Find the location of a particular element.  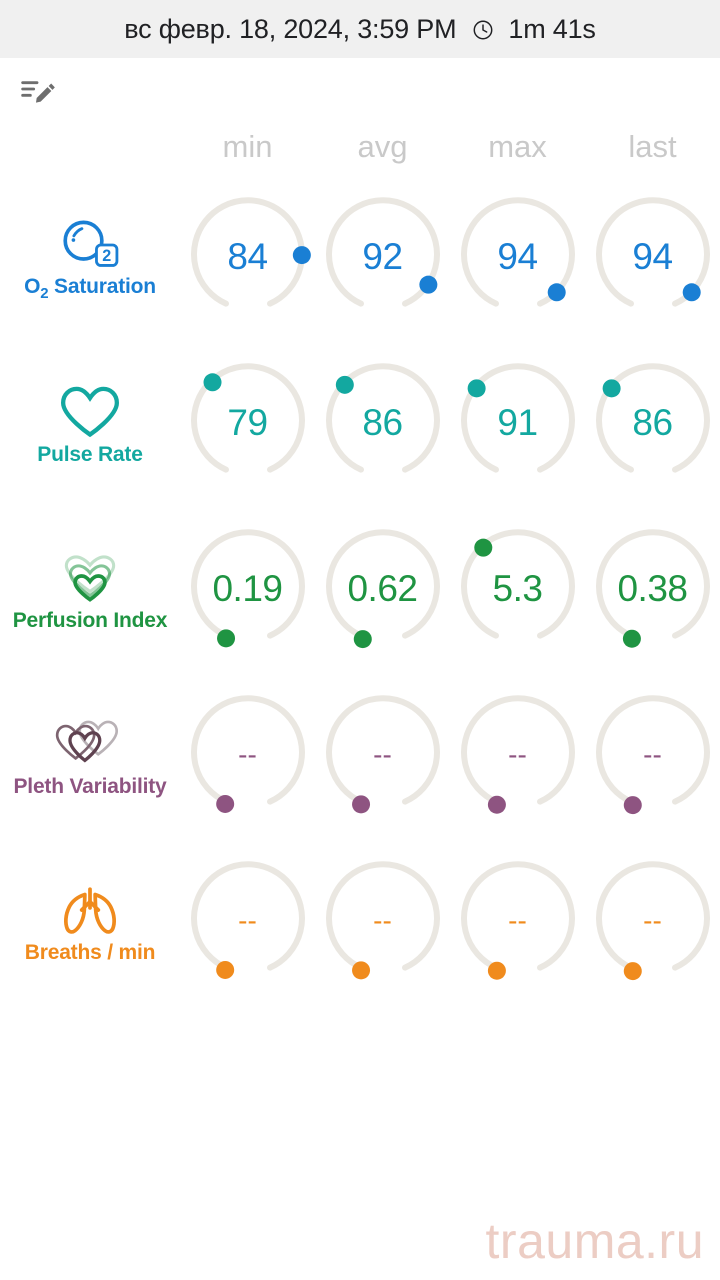

gauge-perfusion-max: 5.3 is located at coordinates (518, 589).